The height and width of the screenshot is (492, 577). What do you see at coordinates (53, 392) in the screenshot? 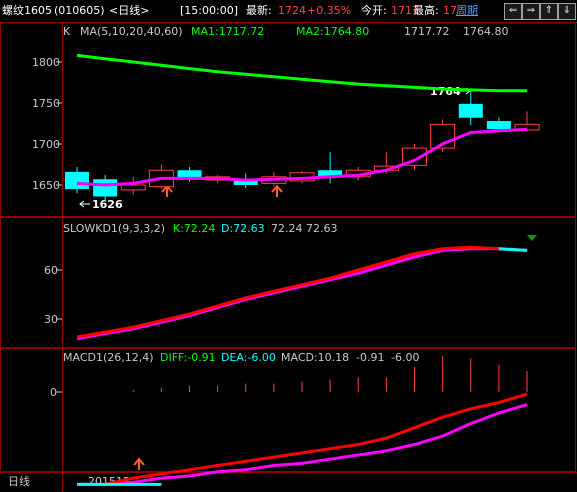
I see `macd-ytick-label: 0` at bounding box center [53, 392].